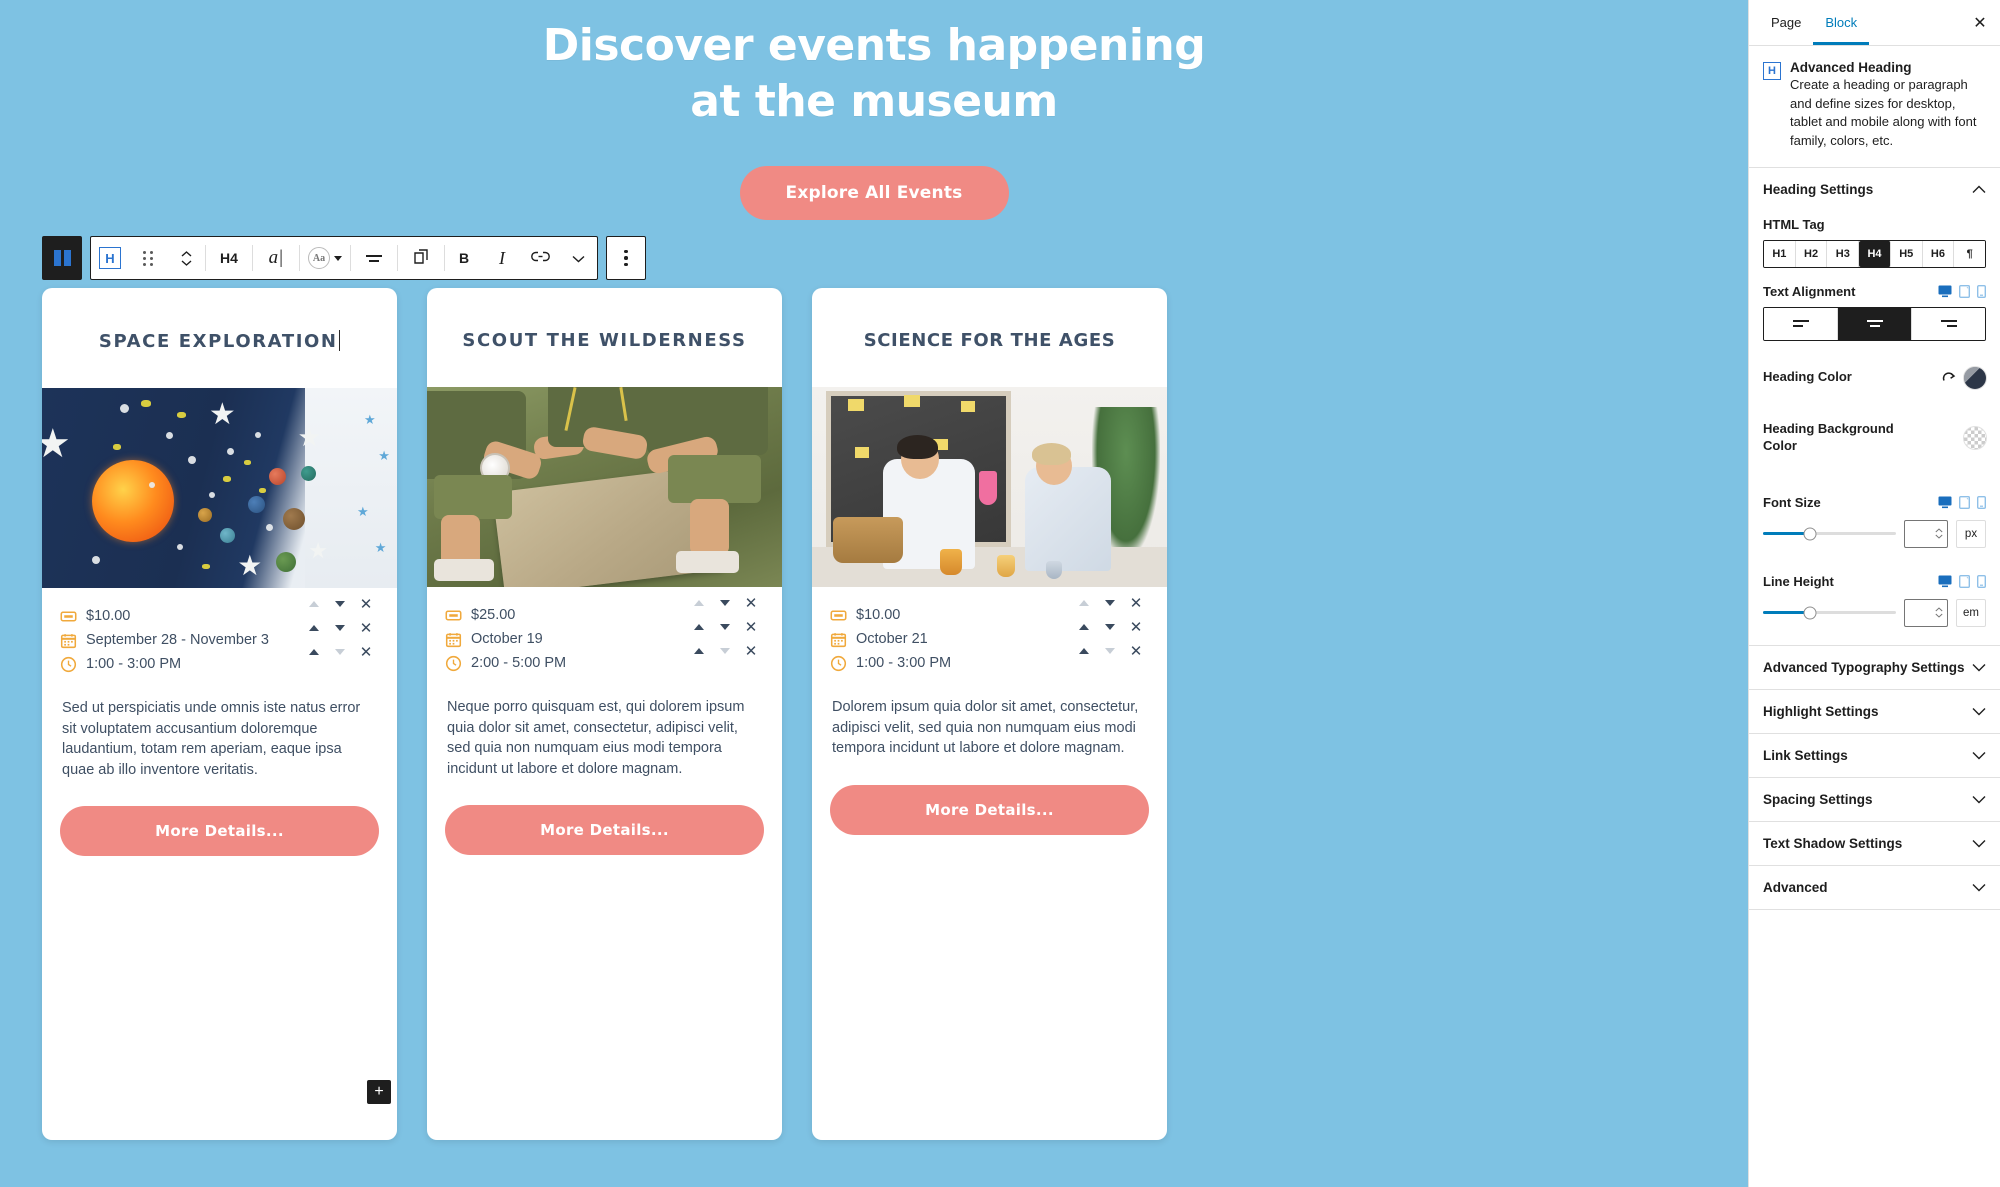 This screenshot has height=1187, width=2000. I want to click on tag-option-paragraph: ¶, so click(1969, 253).